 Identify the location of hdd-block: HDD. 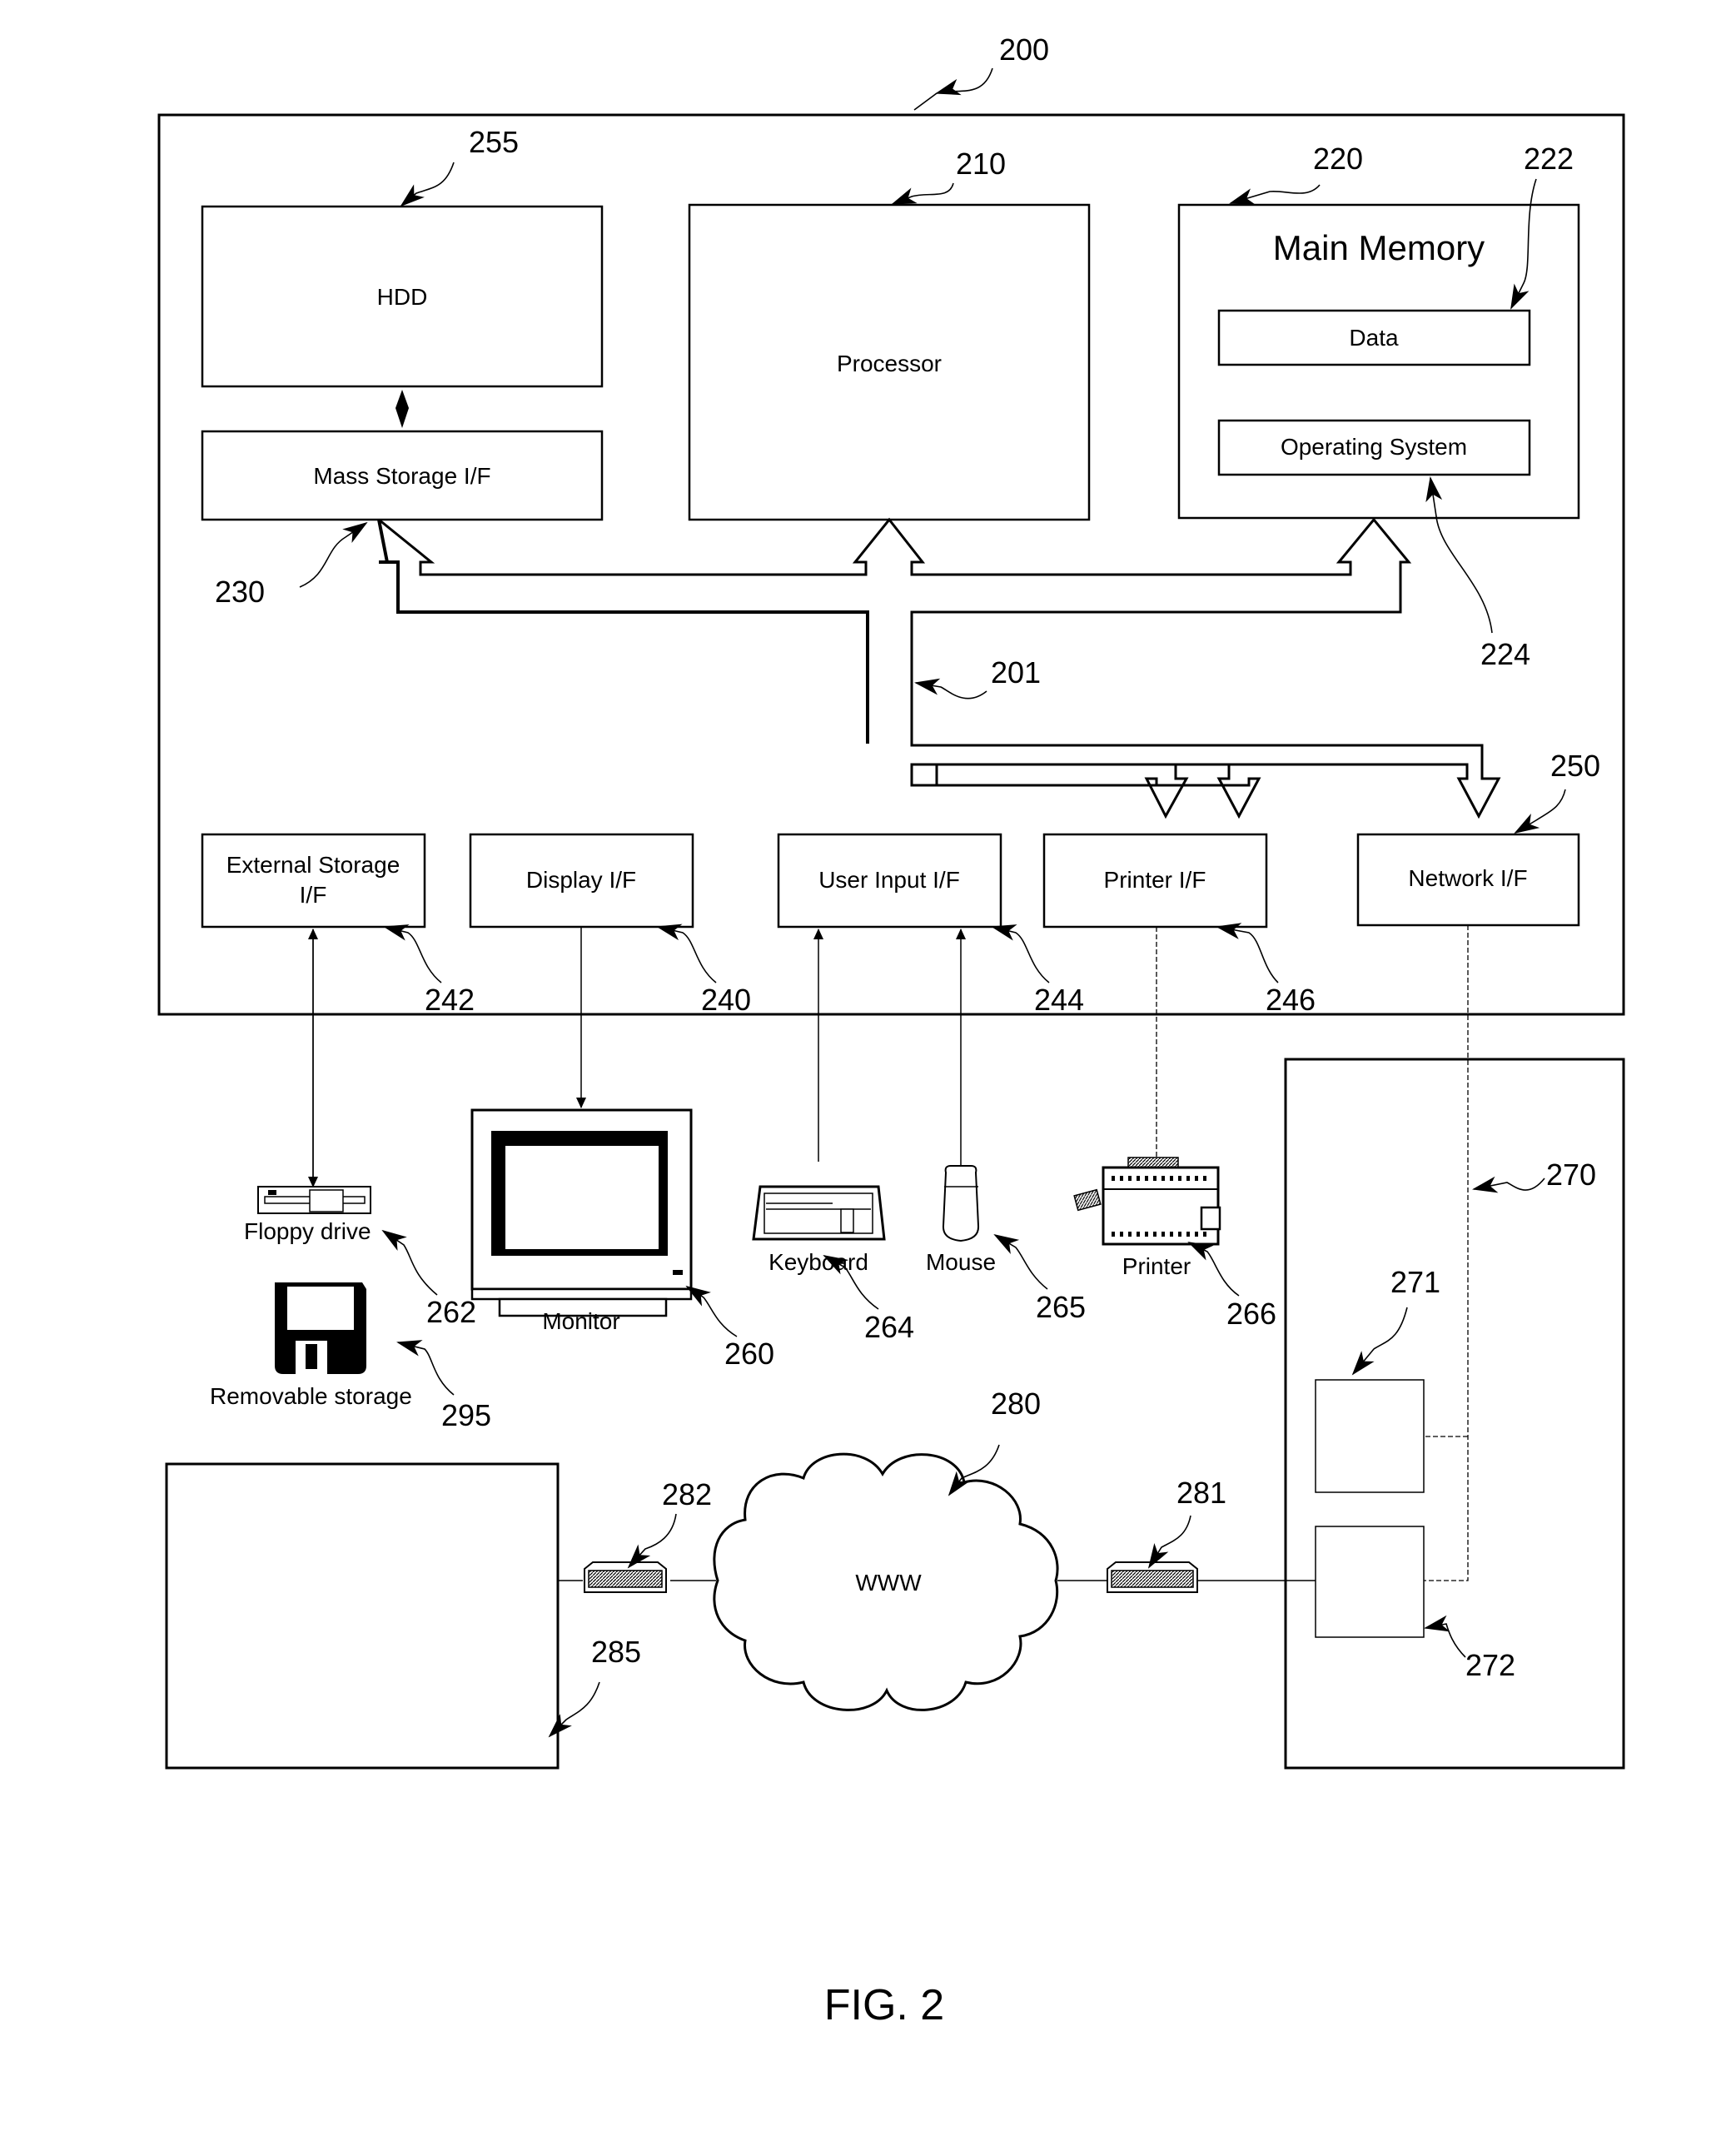
(402, 297).